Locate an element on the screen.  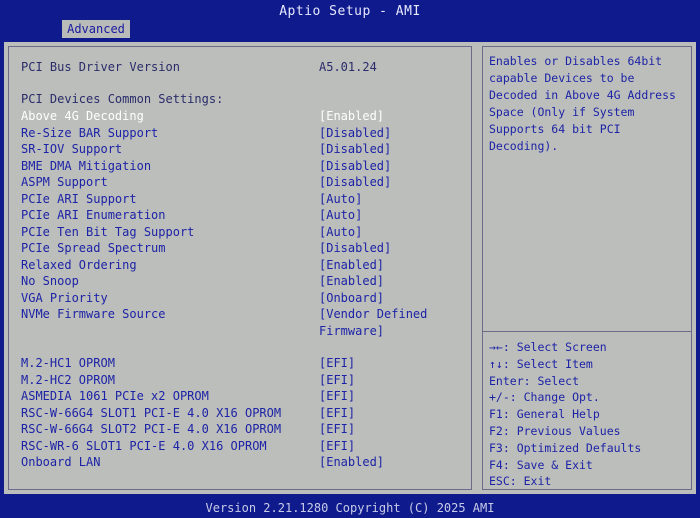
key-optimized-defaults: F3: Optimized Defaults is located at coordinates (565, 447).